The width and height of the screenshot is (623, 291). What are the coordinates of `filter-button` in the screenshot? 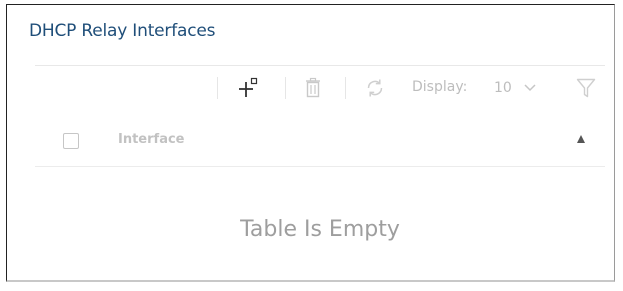 It's located at (586, 88).